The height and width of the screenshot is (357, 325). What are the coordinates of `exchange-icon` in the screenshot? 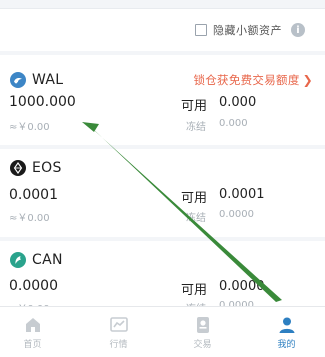 It's located at (203, 325).